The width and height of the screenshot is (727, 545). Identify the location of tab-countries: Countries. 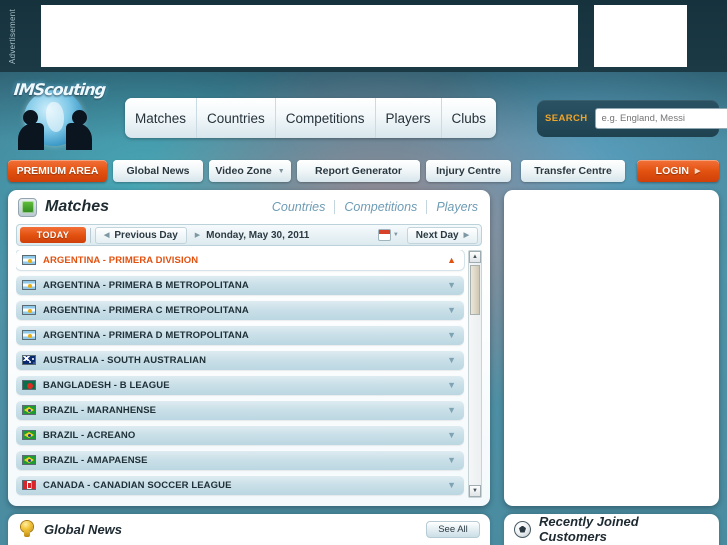
(299, 207).